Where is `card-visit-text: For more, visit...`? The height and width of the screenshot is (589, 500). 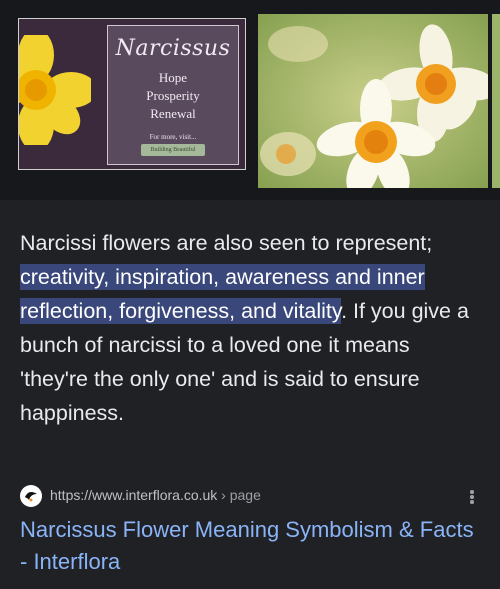 card-visit-text: For more, visit... is located at coordinates (173, 137).